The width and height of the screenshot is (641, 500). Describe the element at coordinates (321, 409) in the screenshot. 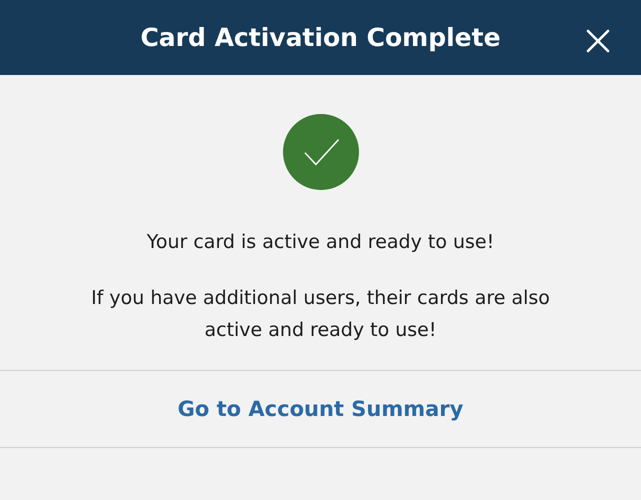

I see `account-summary-link: Go to Account Summary` at that location.